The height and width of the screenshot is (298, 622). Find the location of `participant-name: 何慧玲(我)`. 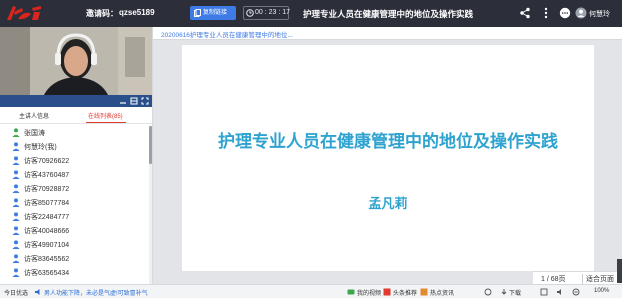

participant-name: 何慧玲(我) is located at coordinates (40, 147).